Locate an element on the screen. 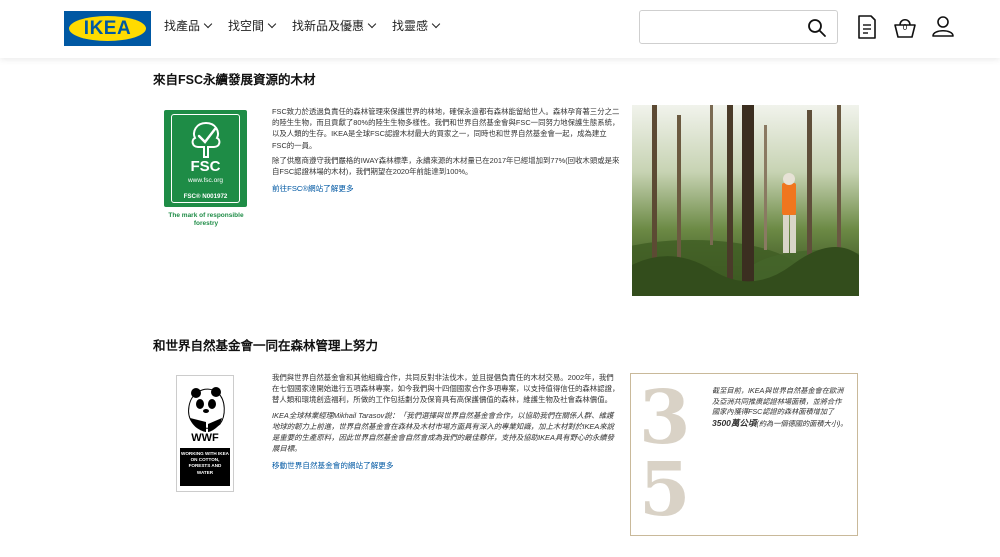 This screenshot has width=1000, height=557. site-header: IKEA 找產品 找空間 找新品及優惠 找靈感 0 is located at coordinates (500, 29).